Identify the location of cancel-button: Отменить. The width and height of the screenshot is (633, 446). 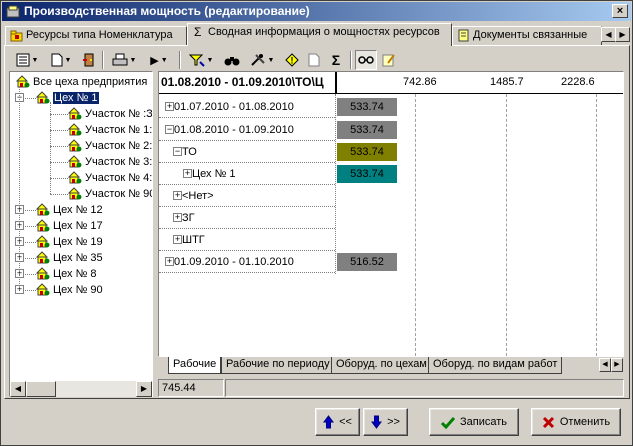
(576, 422).